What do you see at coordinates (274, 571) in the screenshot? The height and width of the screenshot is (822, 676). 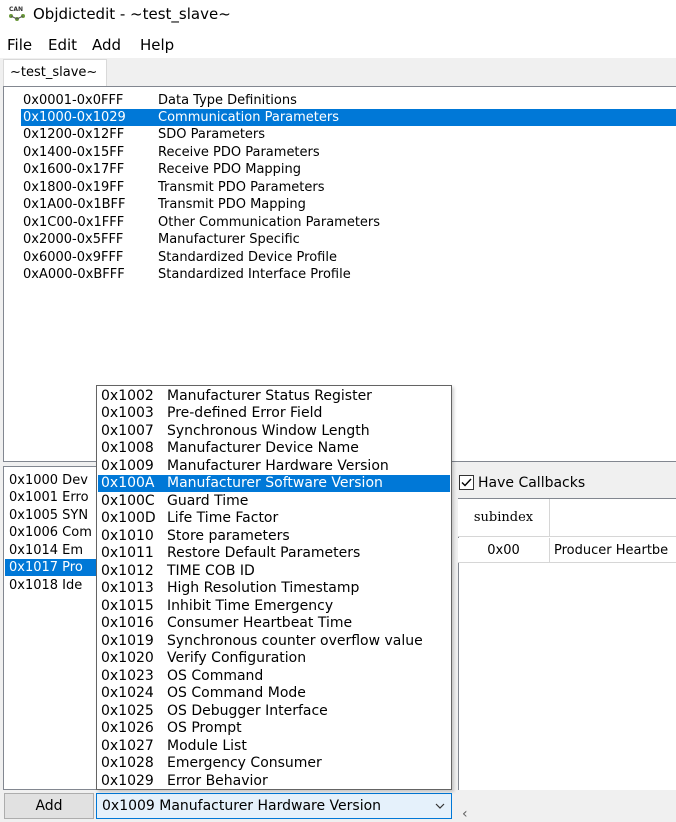 I see `dropdown-item: 0x1012 TIME COB ID` at bounding box center [274, 571].